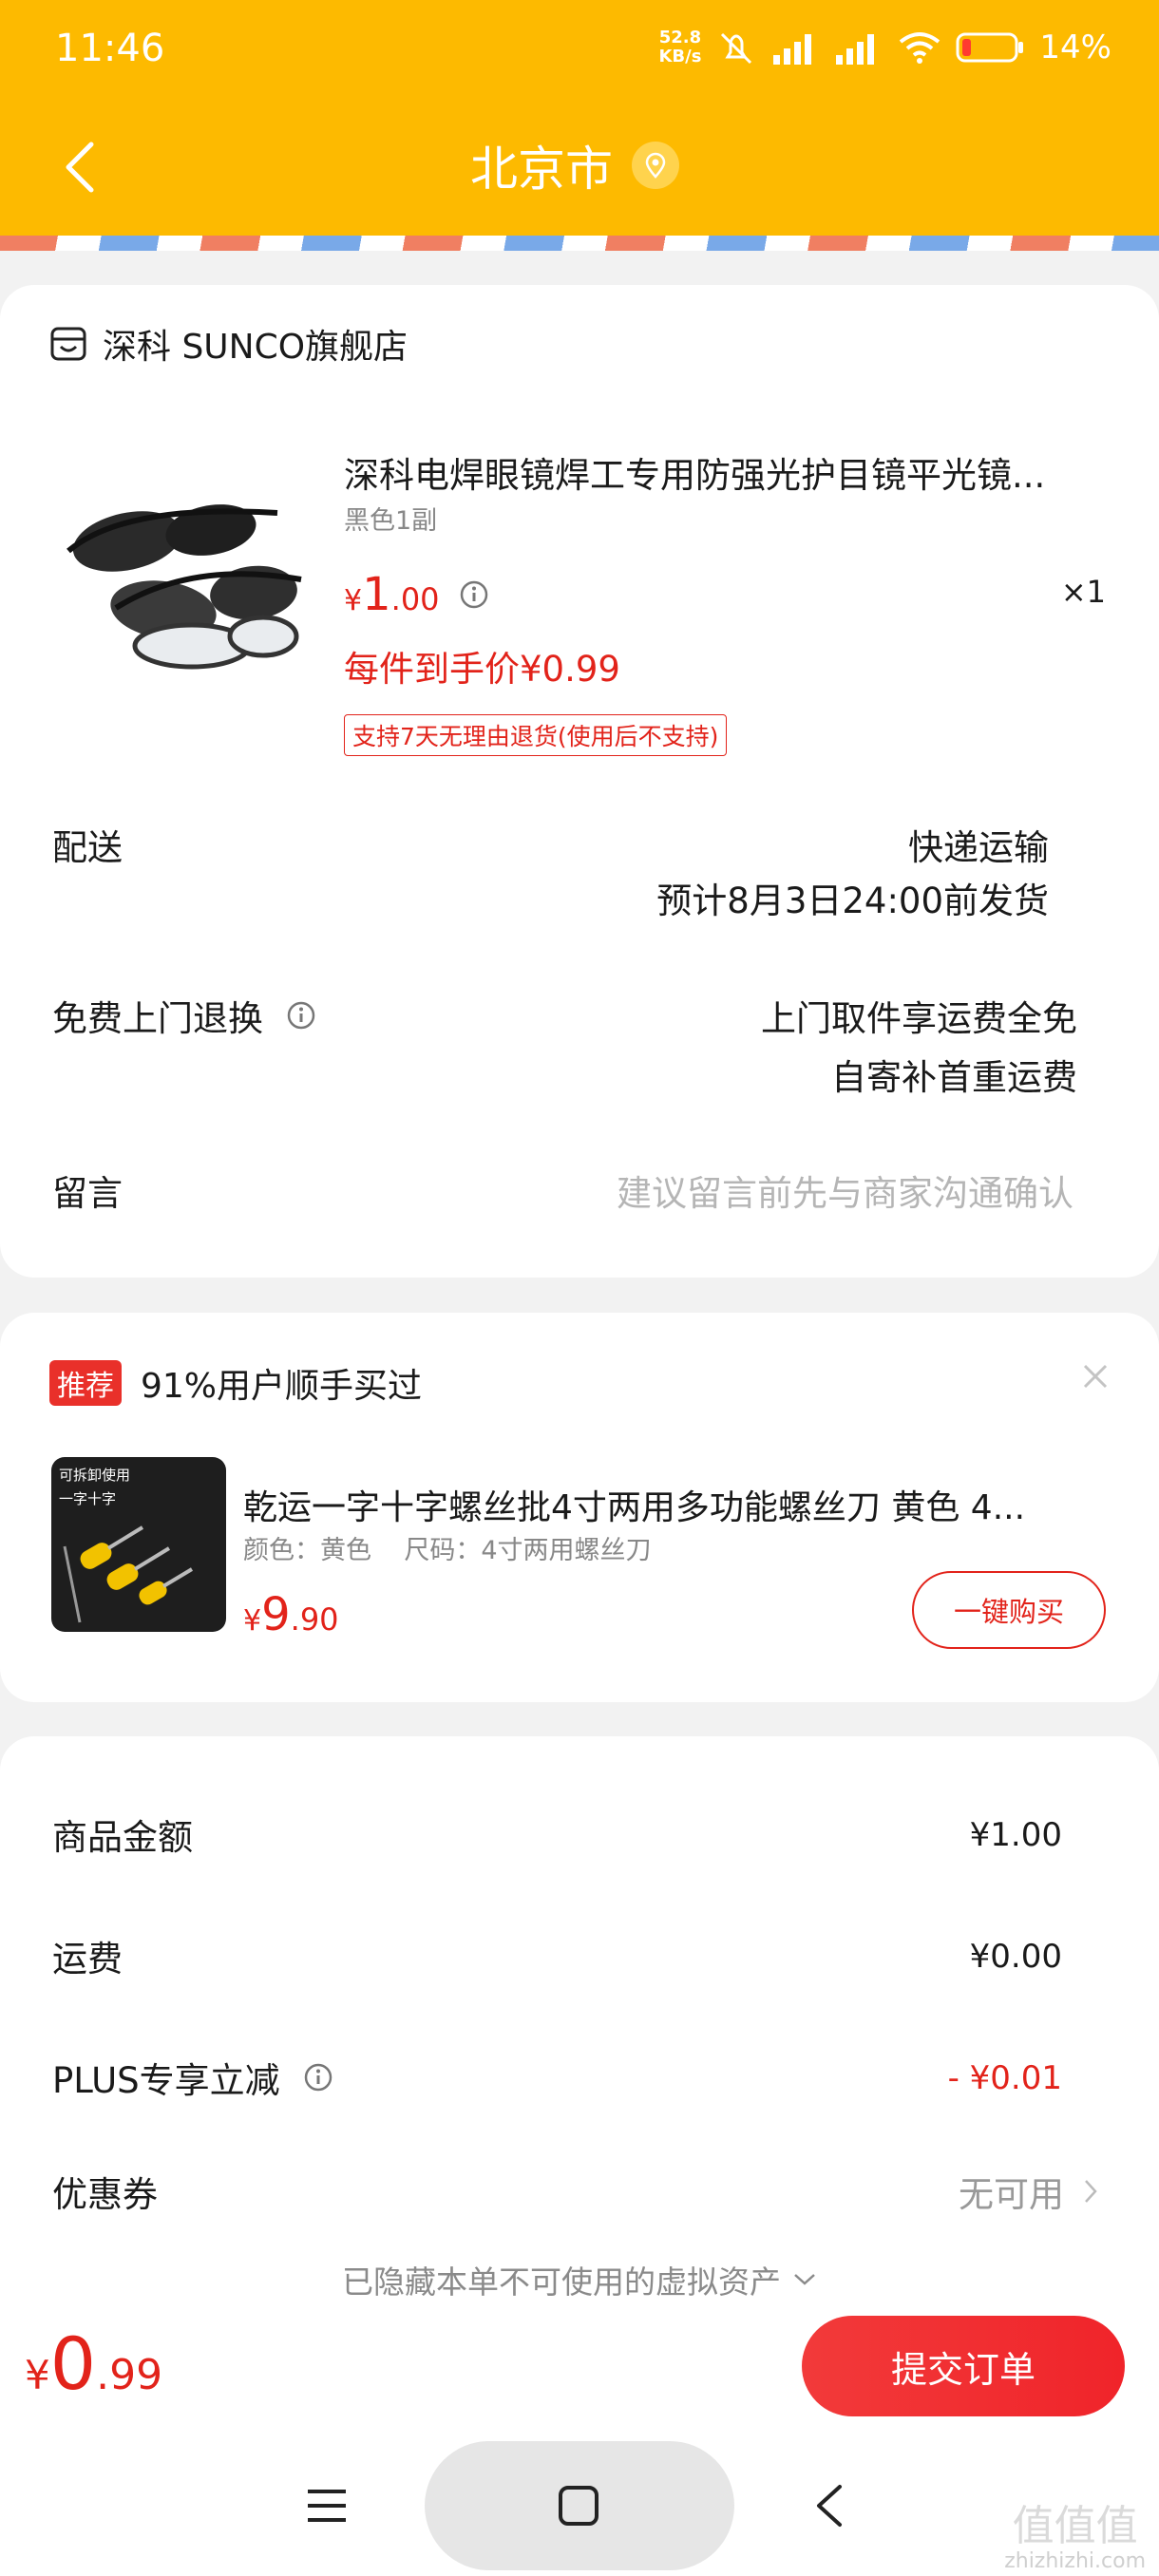 The width and height of the screenshot is (1159, 2576). What do you see at coordinates (391, 521) in the screenshot?
I see `product-spec: 黑色1副` at bounding box center [391, 521].